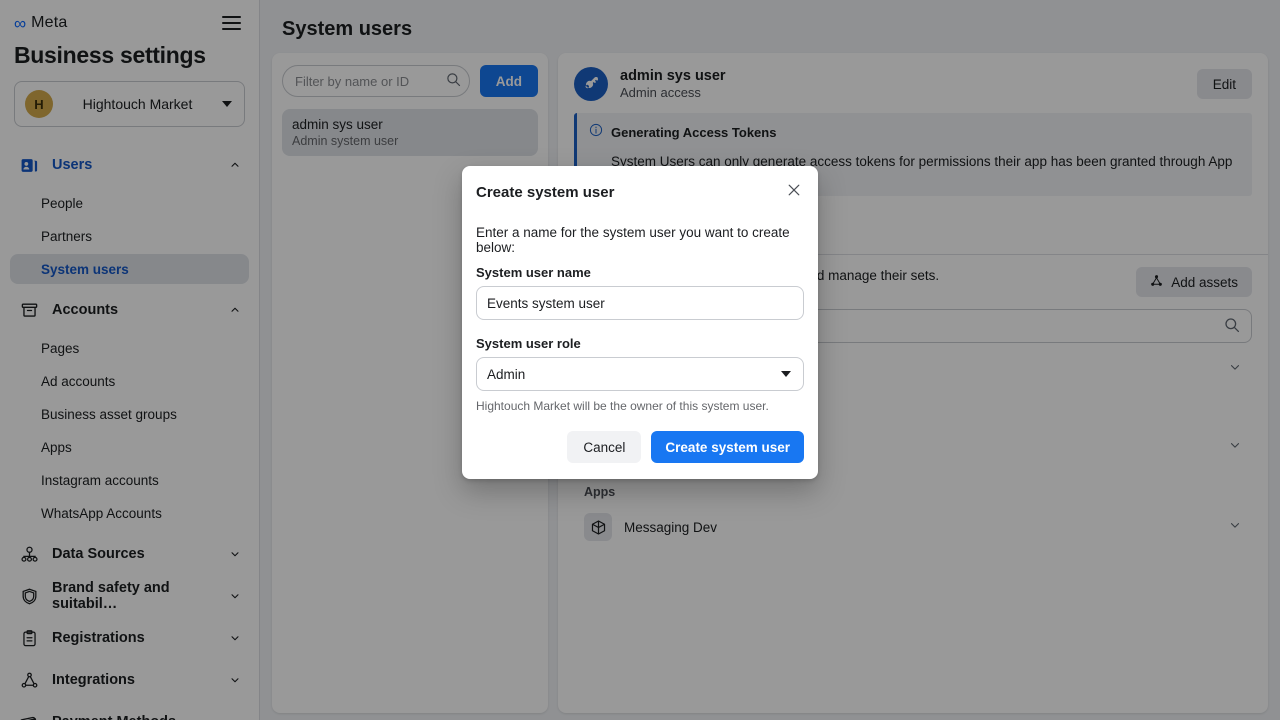 The height and width of the screenshot is (720, 1280). I want to click on dialog-title: Create system user, so click(545, 192).